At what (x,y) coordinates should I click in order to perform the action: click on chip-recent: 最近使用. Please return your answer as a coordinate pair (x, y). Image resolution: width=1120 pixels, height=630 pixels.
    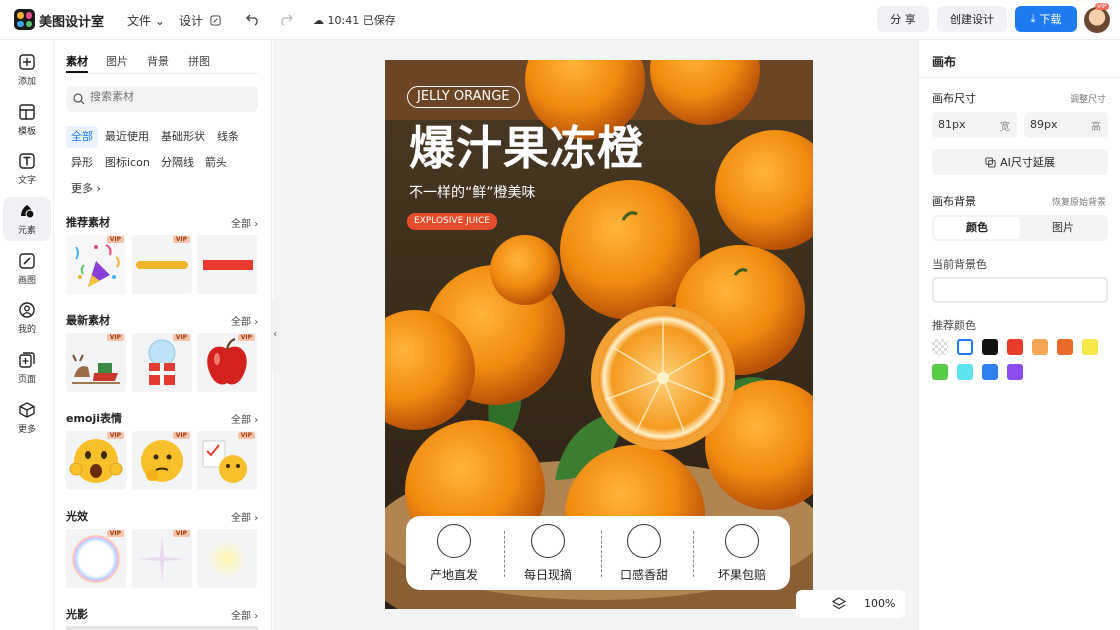
    Looking at the image, I should click on (127, 137).